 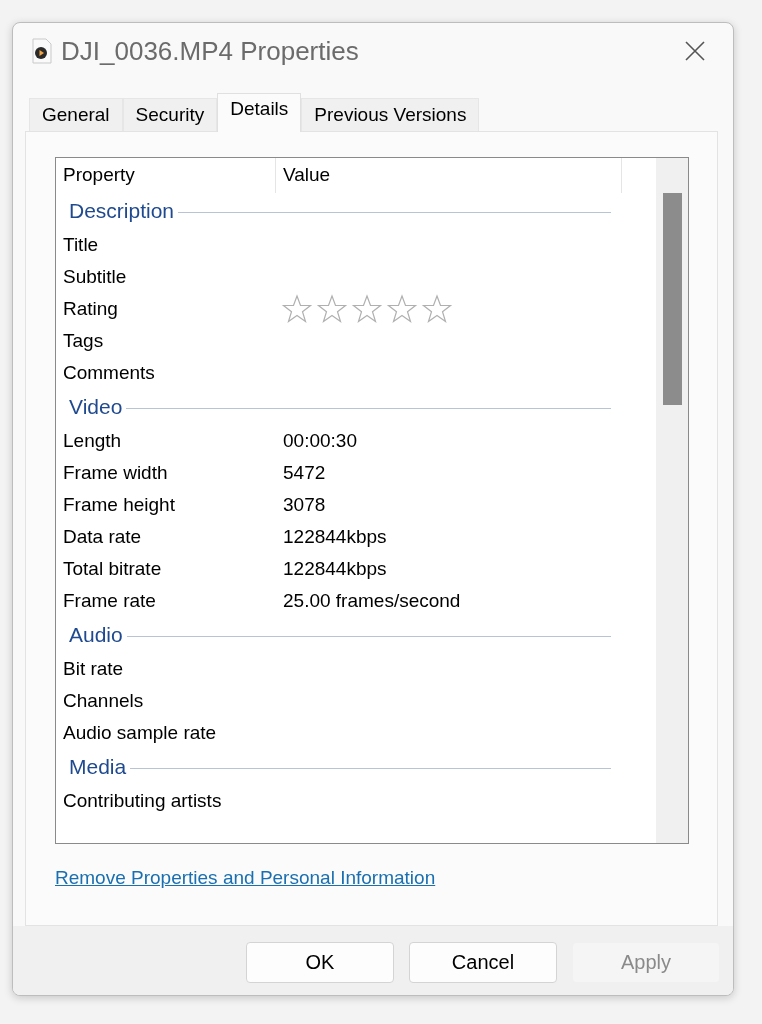 I want to click on property-name: Title, so click(x=81, y=245).